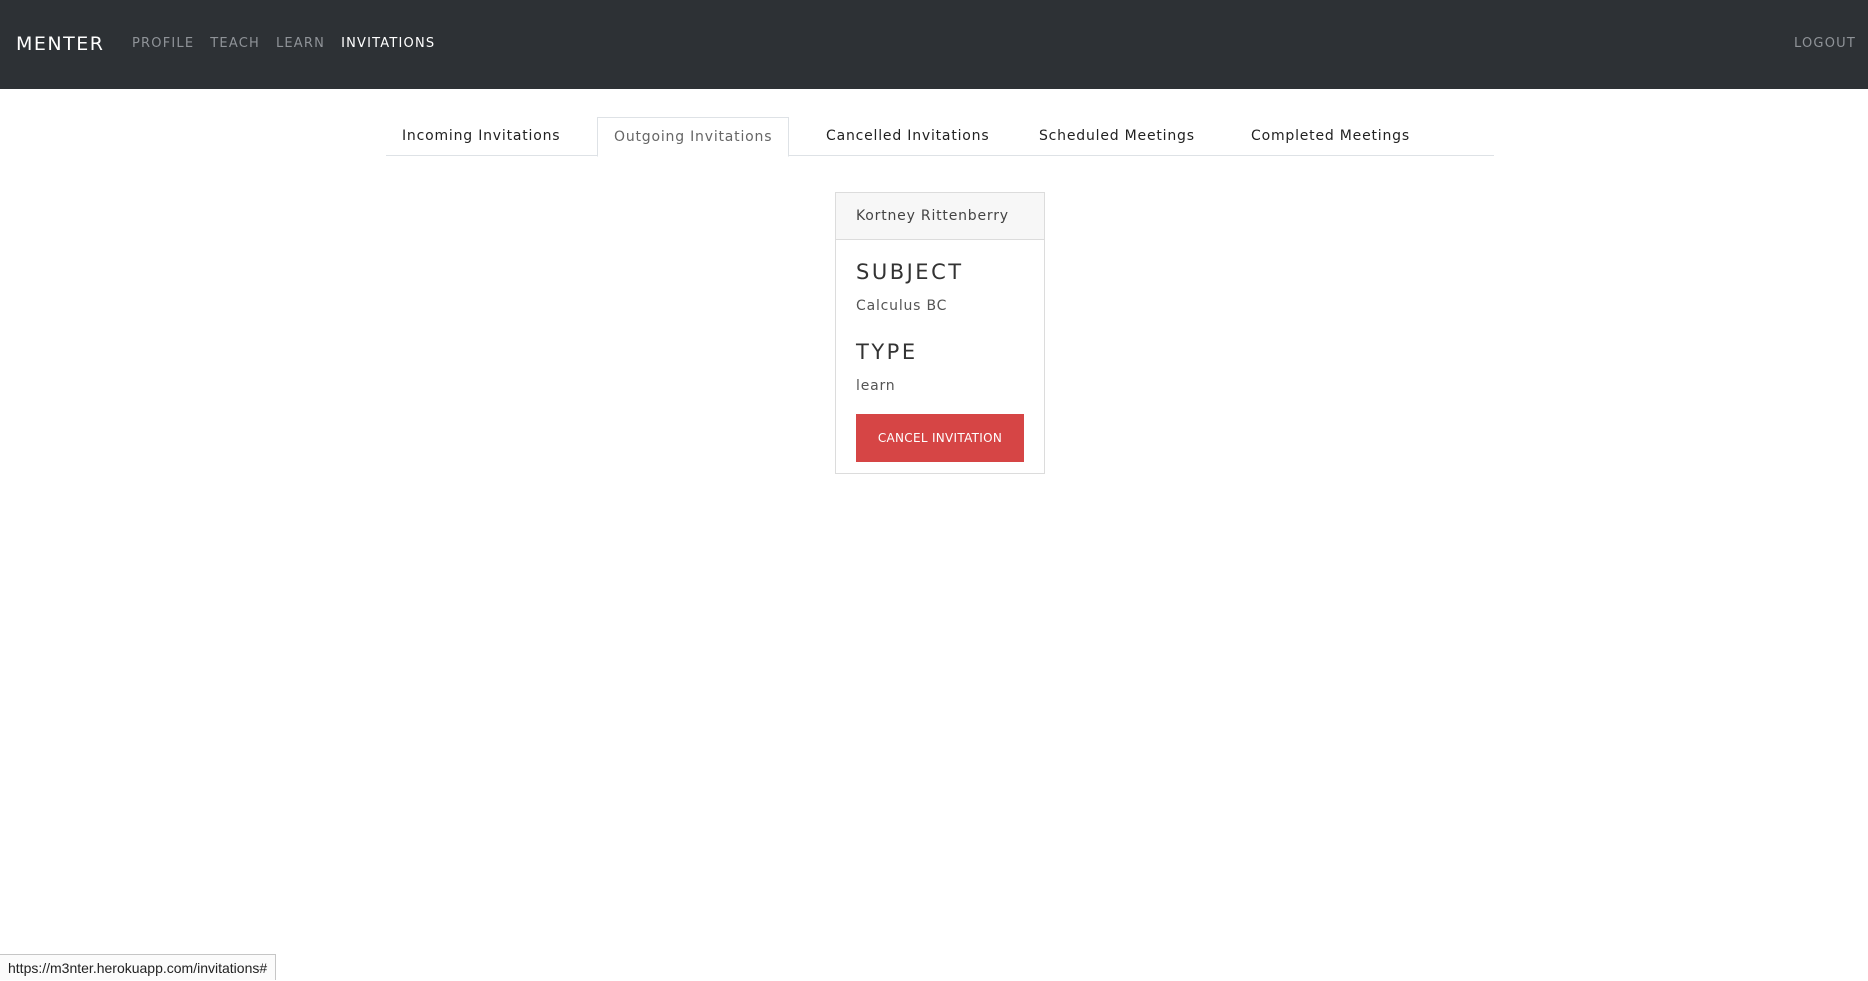 This screenshot has width=1868, height=981. I want to click on tab-scheduled-meetings: Scheduled Meetings, so click(1117, 136).